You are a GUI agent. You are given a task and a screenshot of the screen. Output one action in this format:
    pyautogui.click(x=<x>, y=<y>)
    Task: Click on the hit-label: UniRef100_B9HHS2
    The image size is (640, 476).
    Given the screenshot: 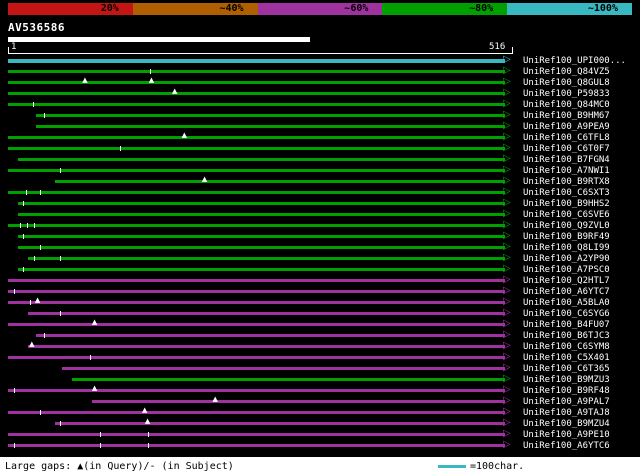 What is the action you would take?
    pyautogui.click(x=566, y=204)
    